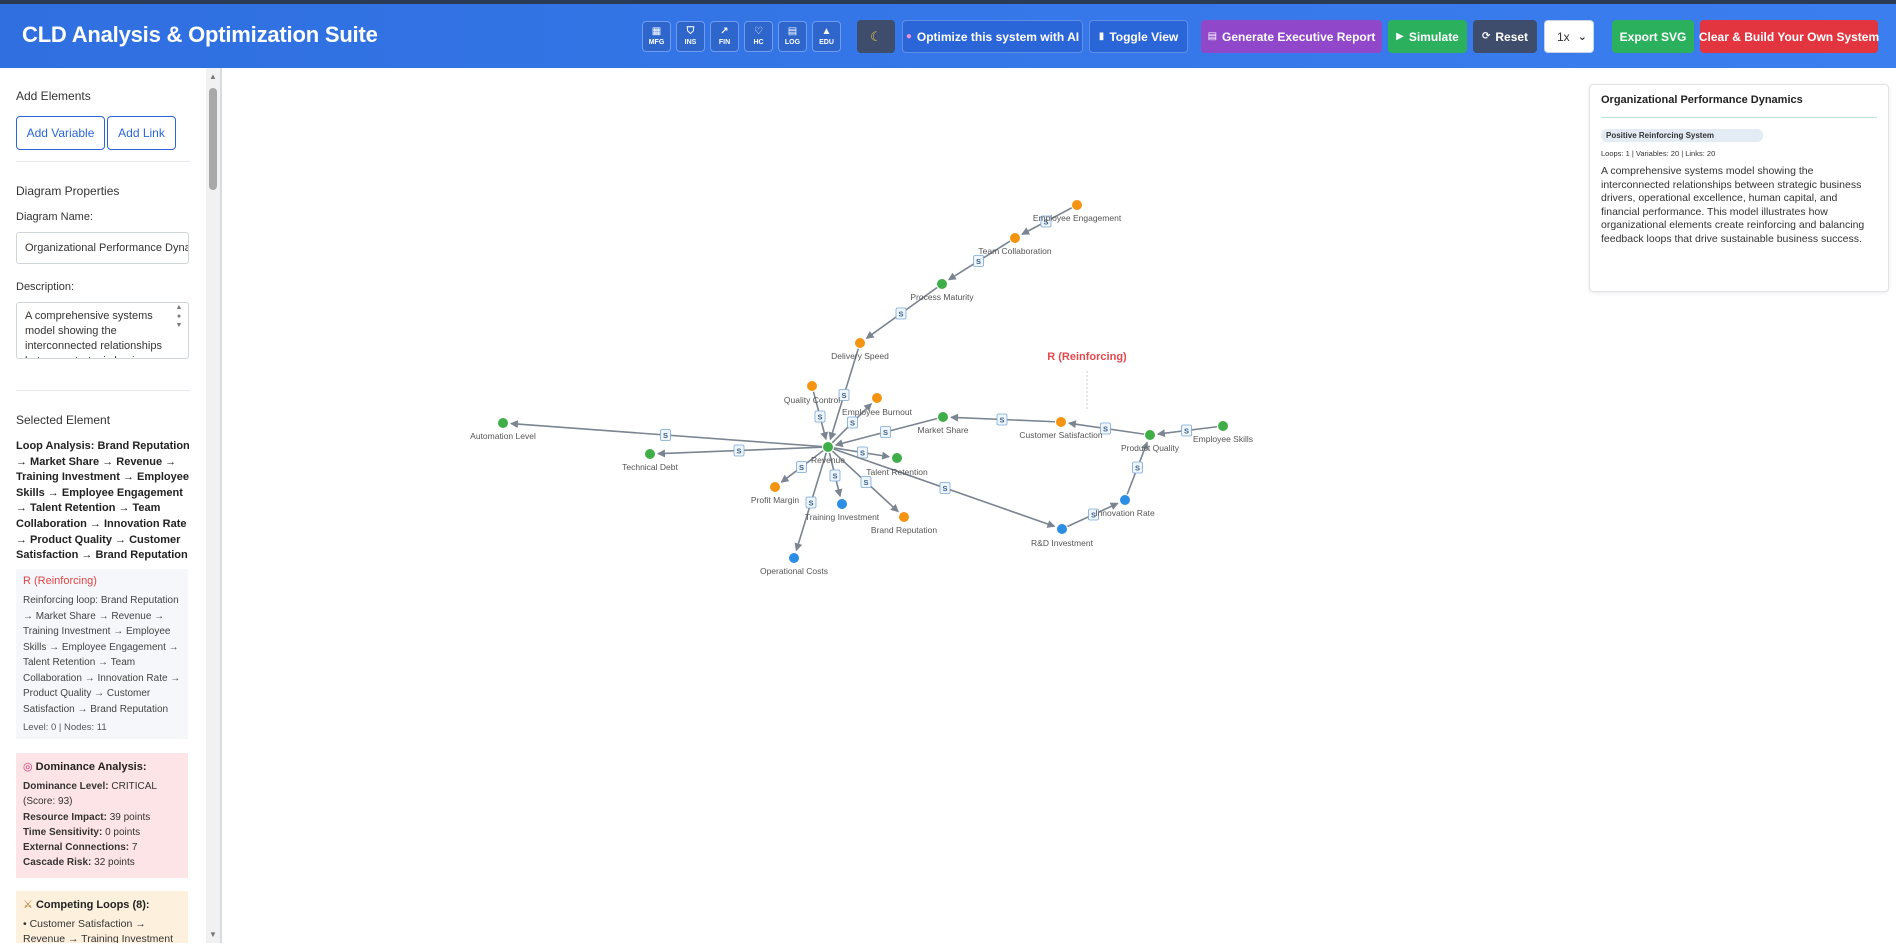 The height and width of the screenshot is (948, 1896). Describe the element at coordinates (1125, 506) in the screenshot. I see `variable-node-innovation-rate: Innovation Rate` at that location.